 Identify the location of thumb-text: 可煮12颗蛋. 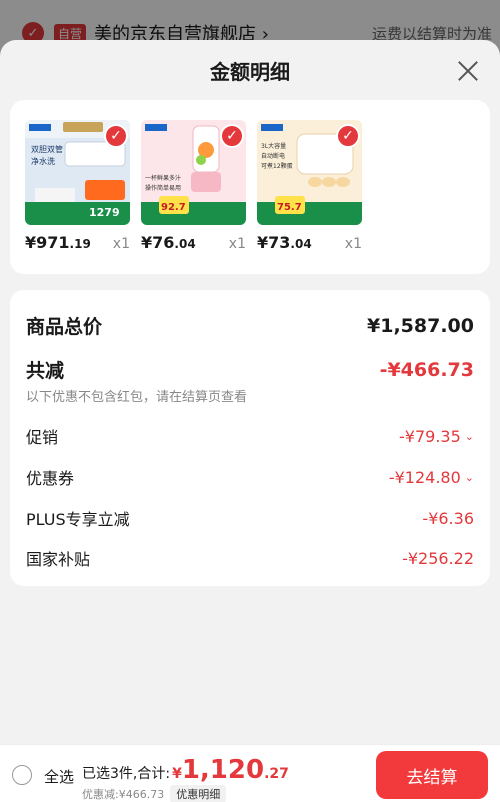
(277, 166).